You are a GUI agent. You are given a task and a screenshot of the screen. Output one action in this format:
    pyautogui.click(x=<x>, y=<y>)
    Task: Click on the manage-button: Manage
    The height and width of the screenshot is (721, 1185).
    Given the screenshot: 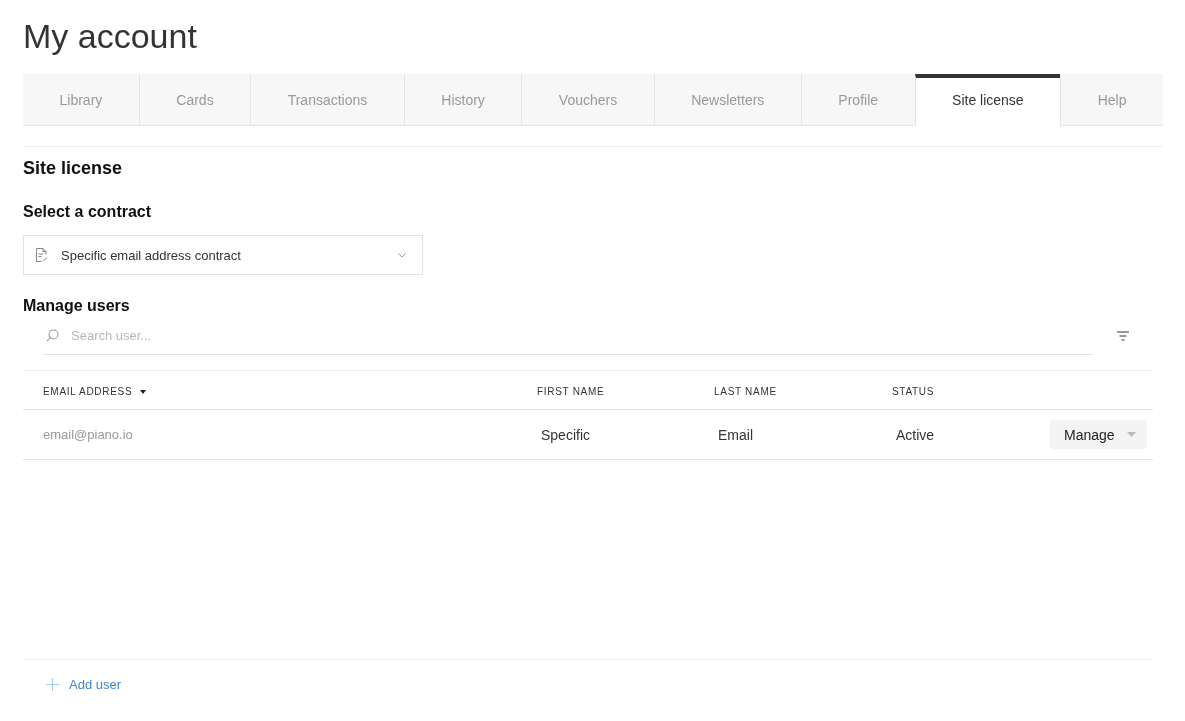 What is the action you would take?
    pyautogui.click(x=1098, y=434)
    